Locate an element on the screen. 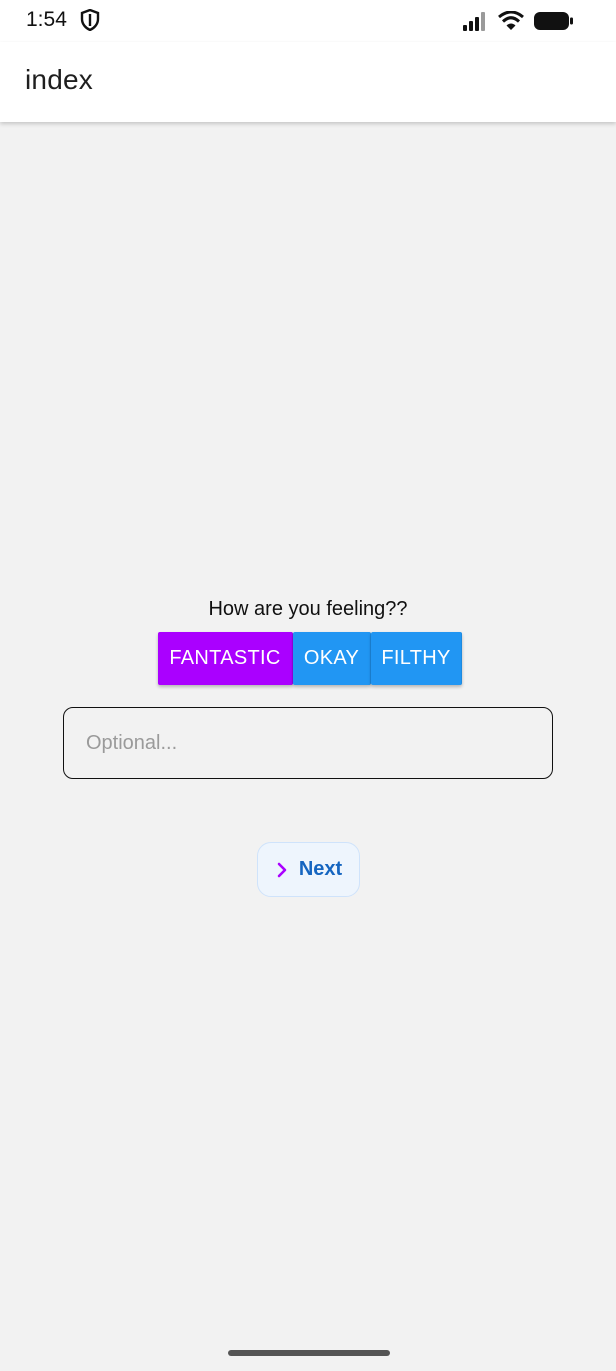  page-title: index is located at coordinates (59, 79).